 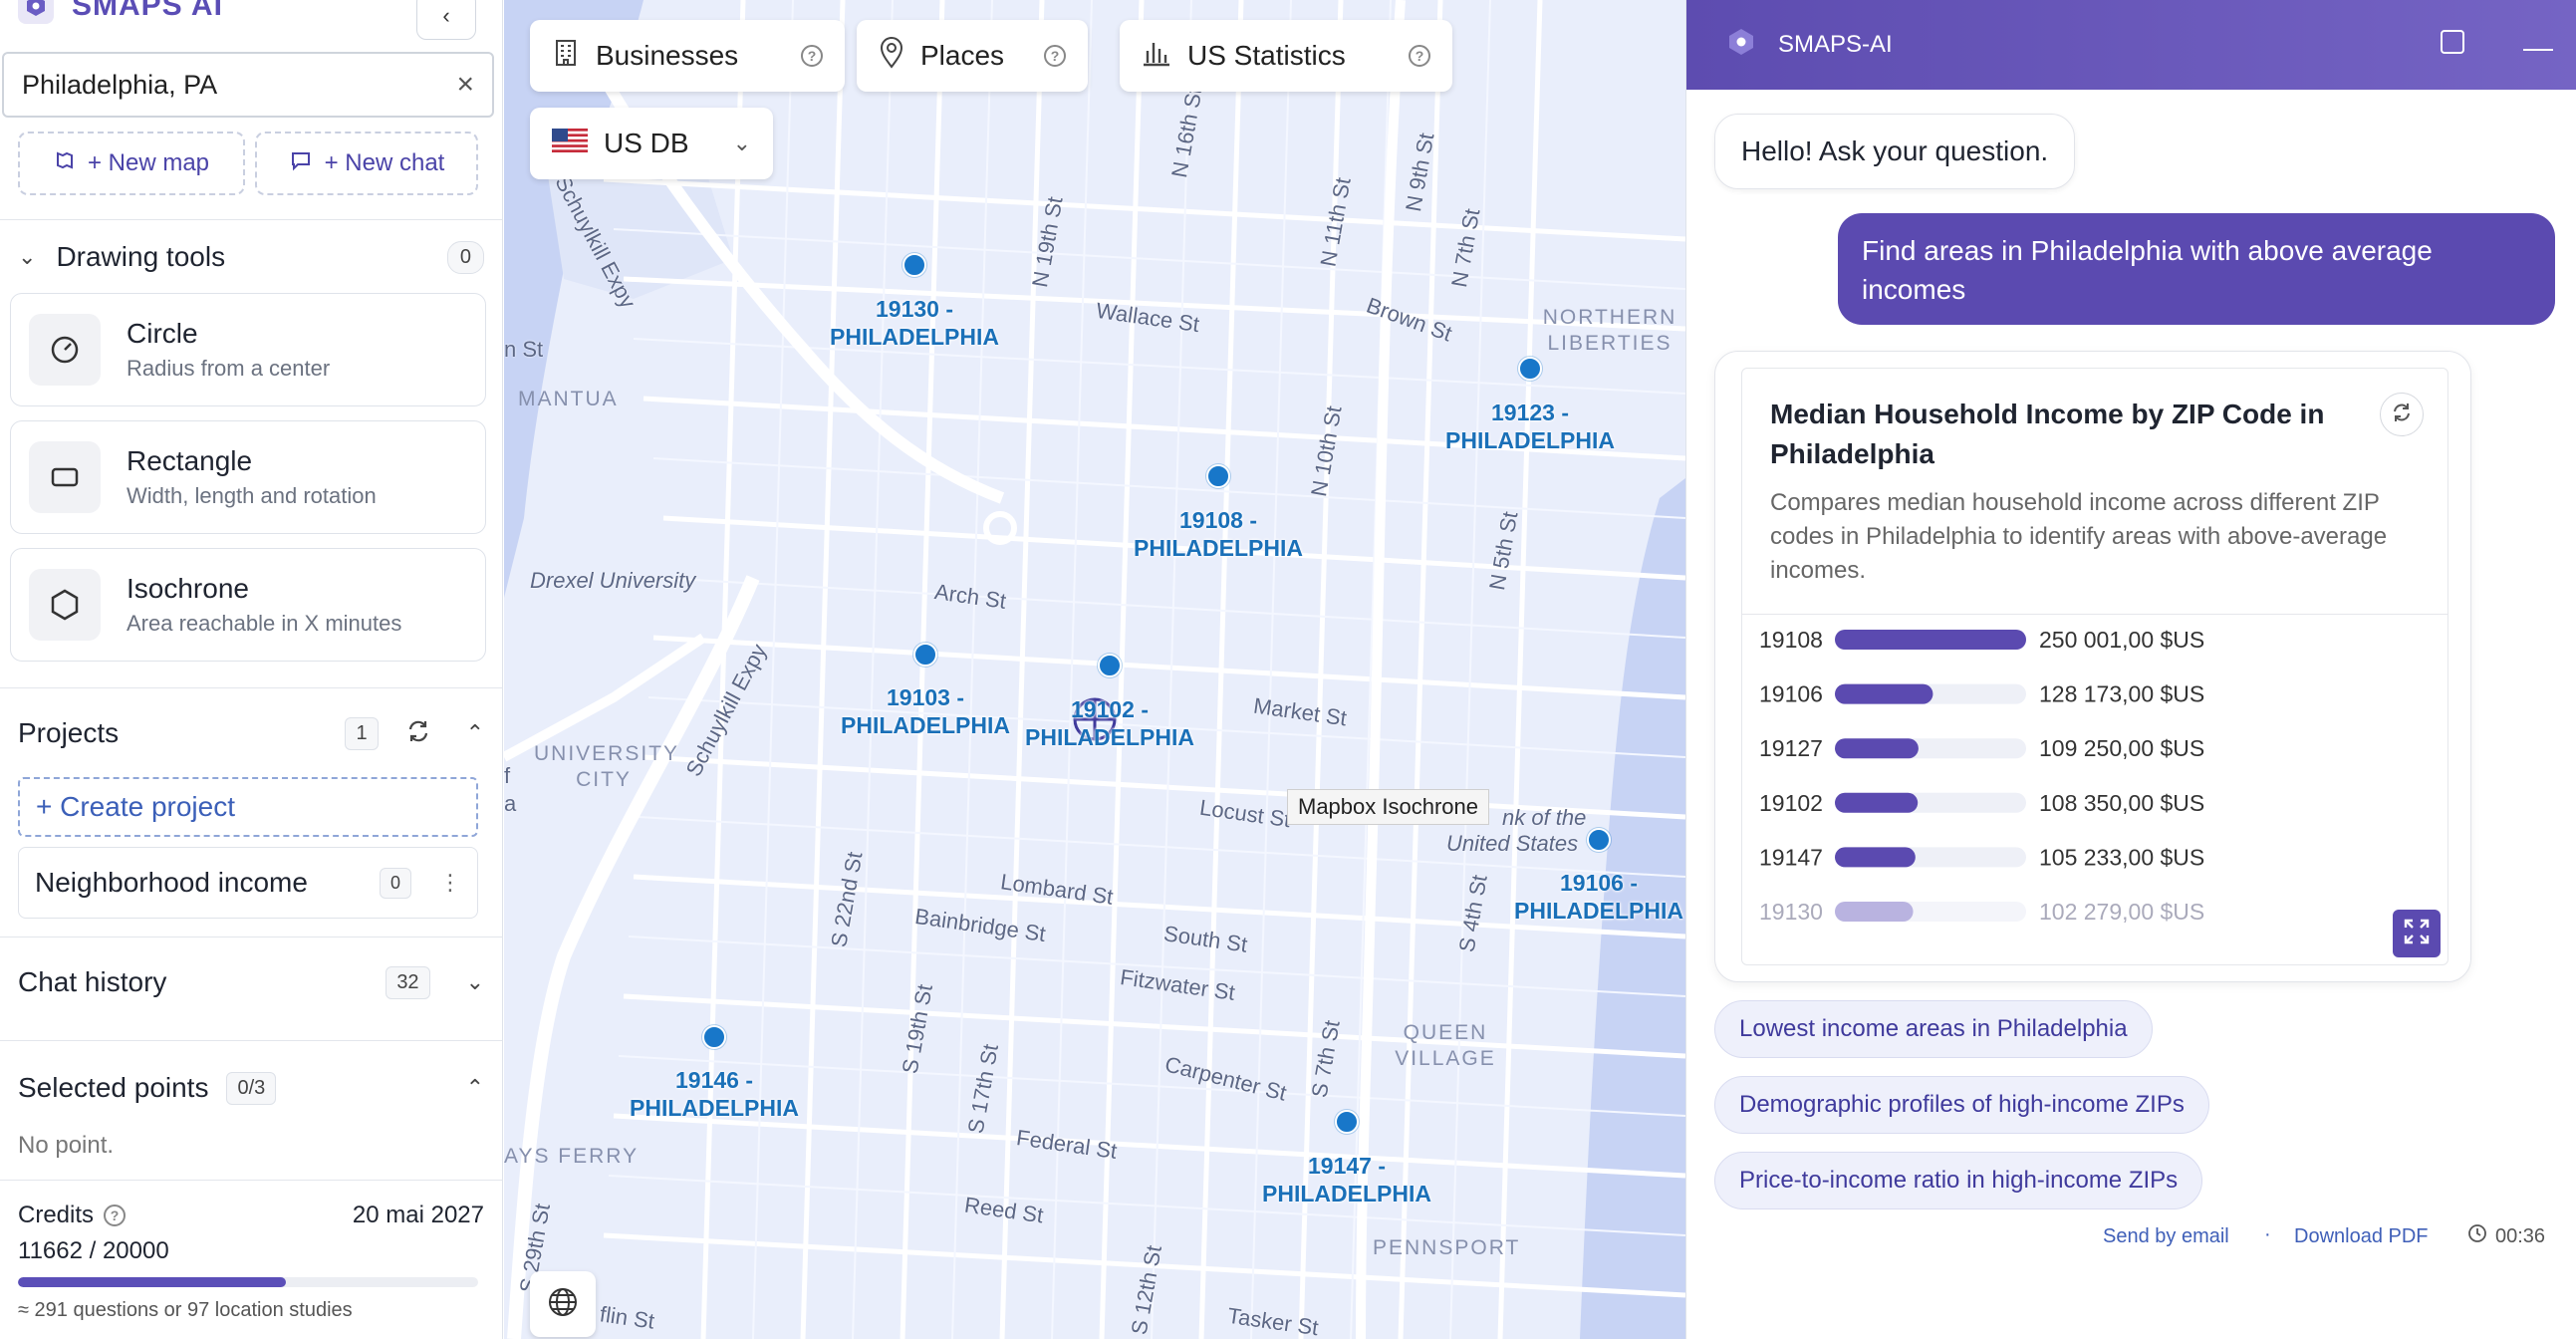 I want to click on projects-count: 1, so click(x=362, y=733).